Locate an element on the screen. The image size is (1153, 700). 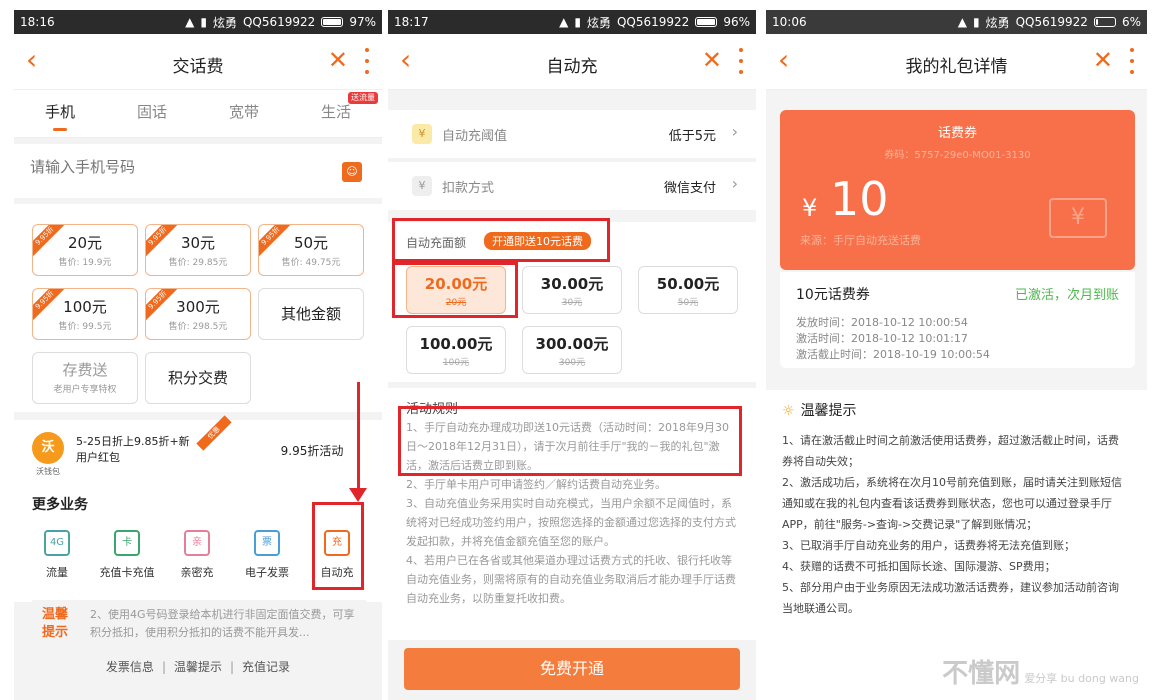
nav-bar: ‹ 我的礼包详情 ✕ is located at coordinates (956, 62).